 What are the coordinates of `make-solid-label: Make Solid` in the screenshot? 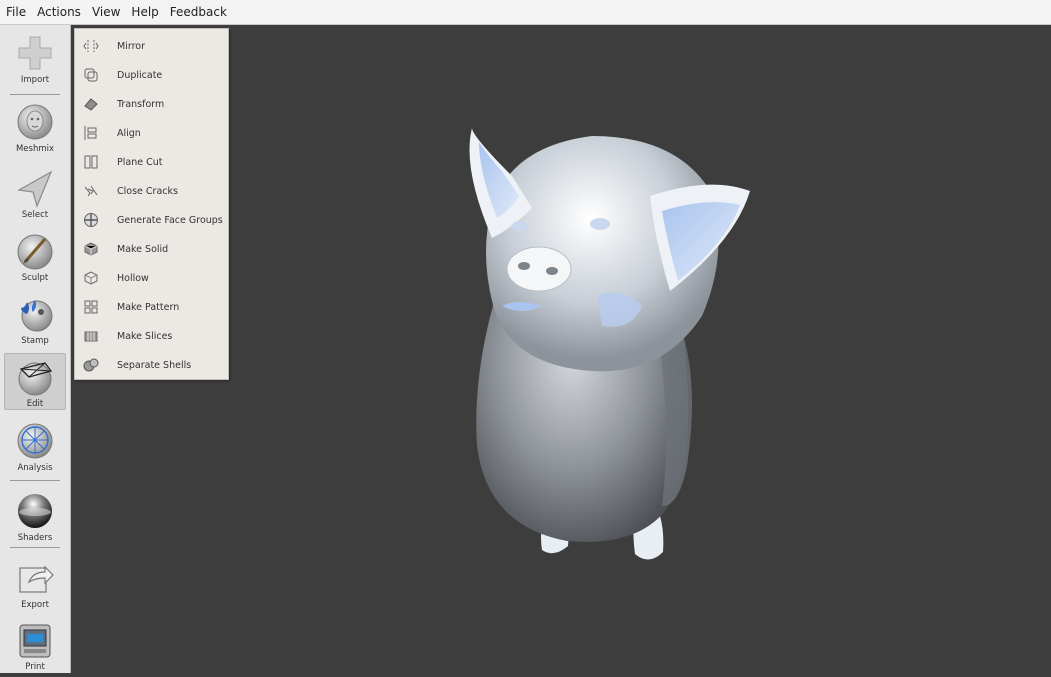 It's located at (143, 249).